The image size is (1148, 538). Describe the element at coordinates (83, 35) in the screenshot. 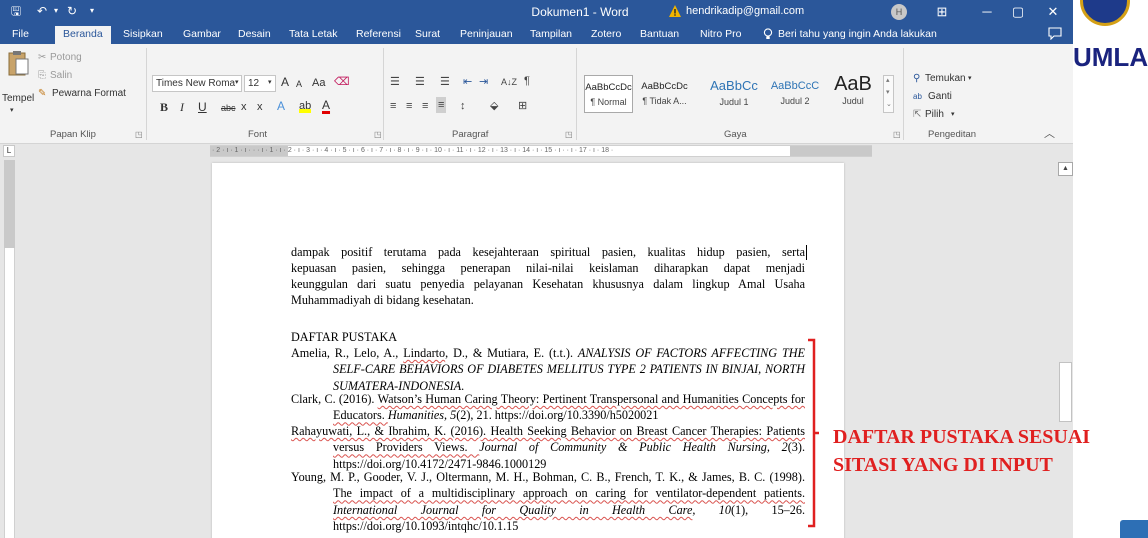

I see `tab-beranda: Beranda` at that location.